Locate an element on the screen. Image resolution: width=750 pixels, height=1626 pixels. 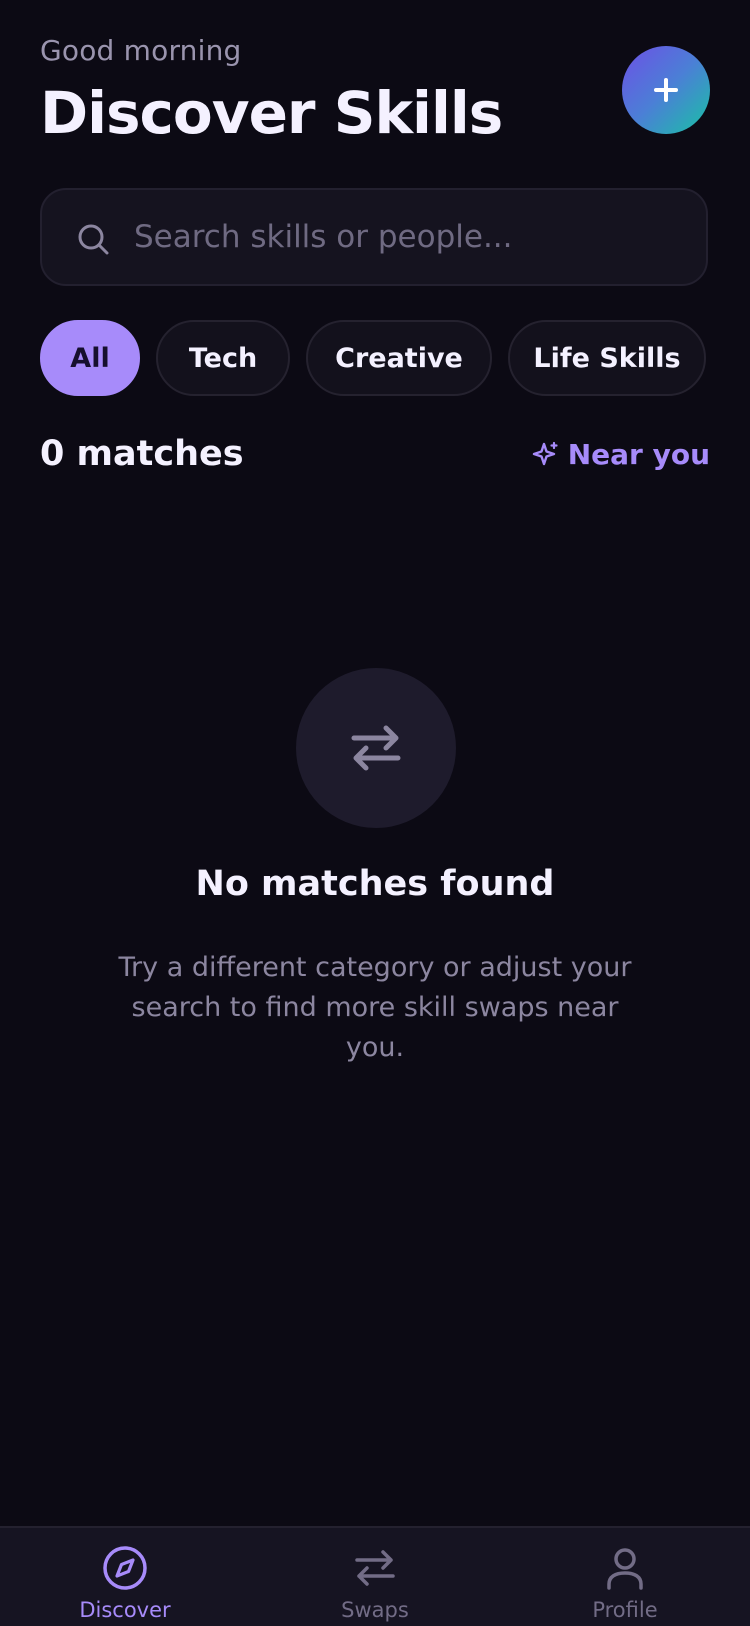
search-bar is located at coordinates (374, 237).